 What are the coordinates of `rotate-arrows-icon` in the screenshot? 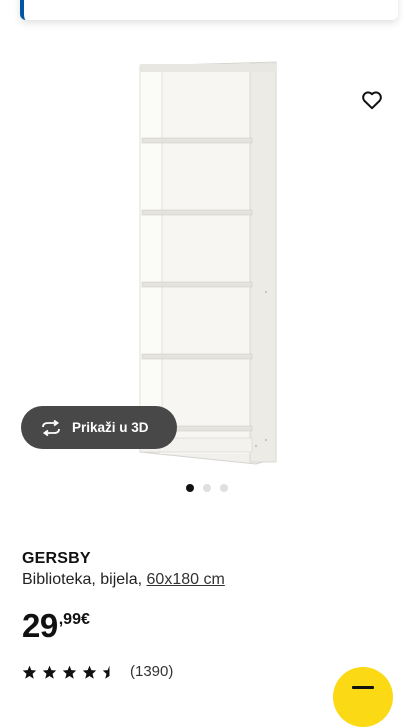 It's located at (51, 427).